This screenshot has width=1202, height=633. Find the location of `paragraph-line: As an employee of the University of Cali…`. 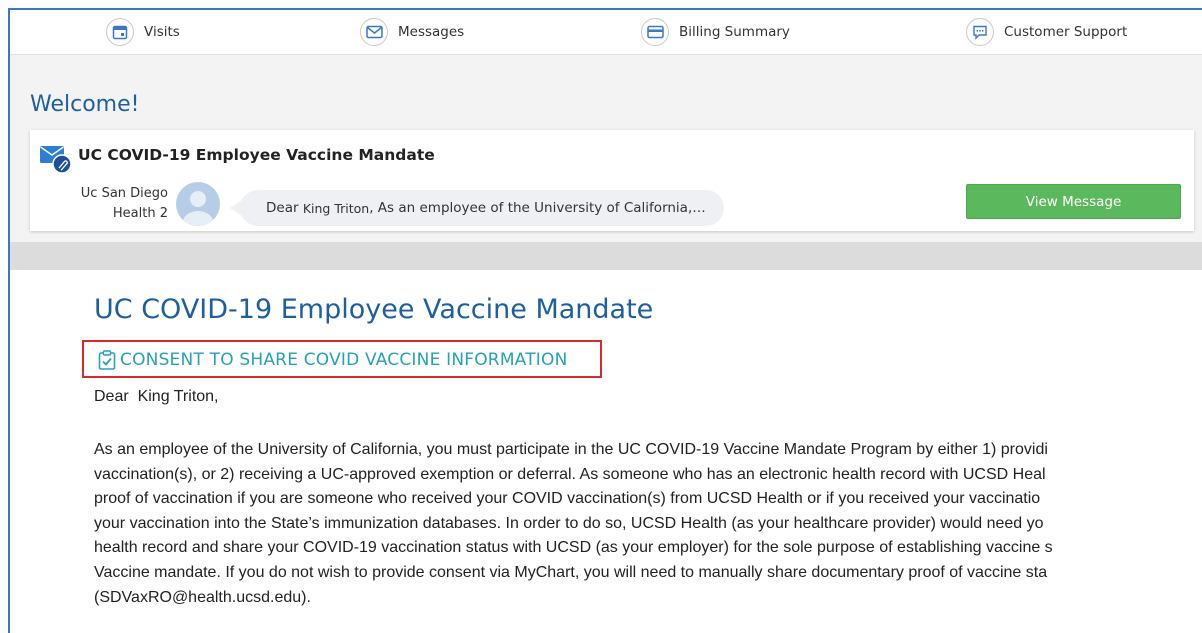

paragraph-line: As an employee of the University of Cali… is located at coordinates (571, 449).